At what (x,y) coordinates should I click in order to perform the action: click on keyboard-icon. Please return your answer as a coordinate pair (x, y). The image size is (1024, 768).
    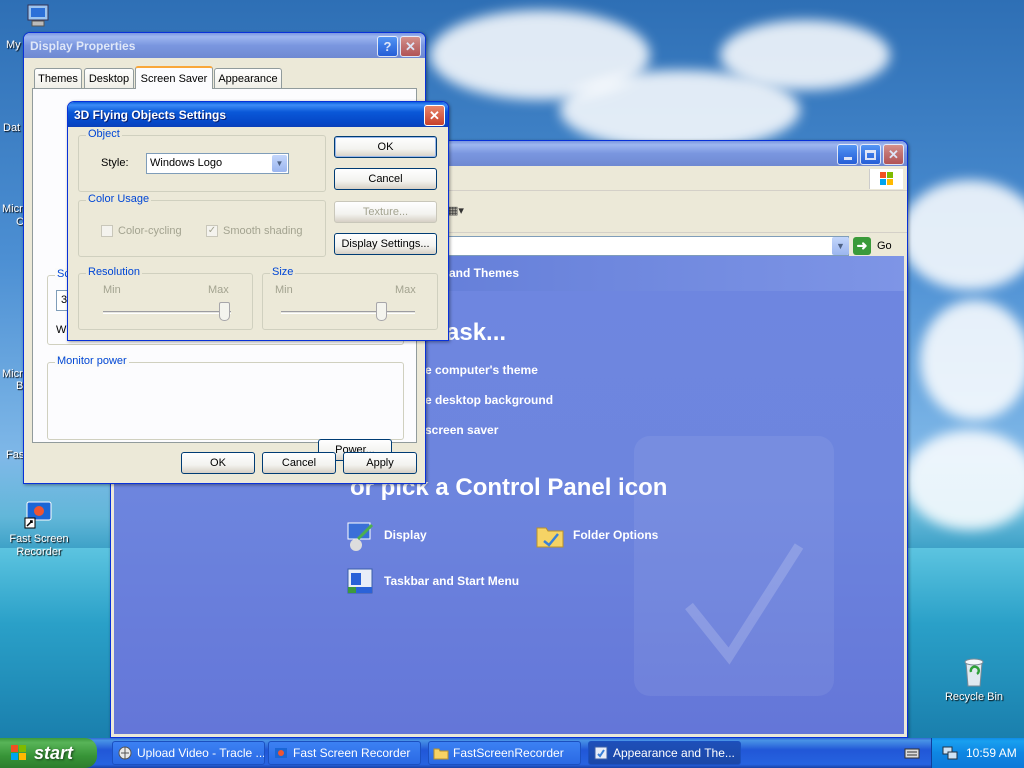
    Looking at the image, I should click on (912, 753).